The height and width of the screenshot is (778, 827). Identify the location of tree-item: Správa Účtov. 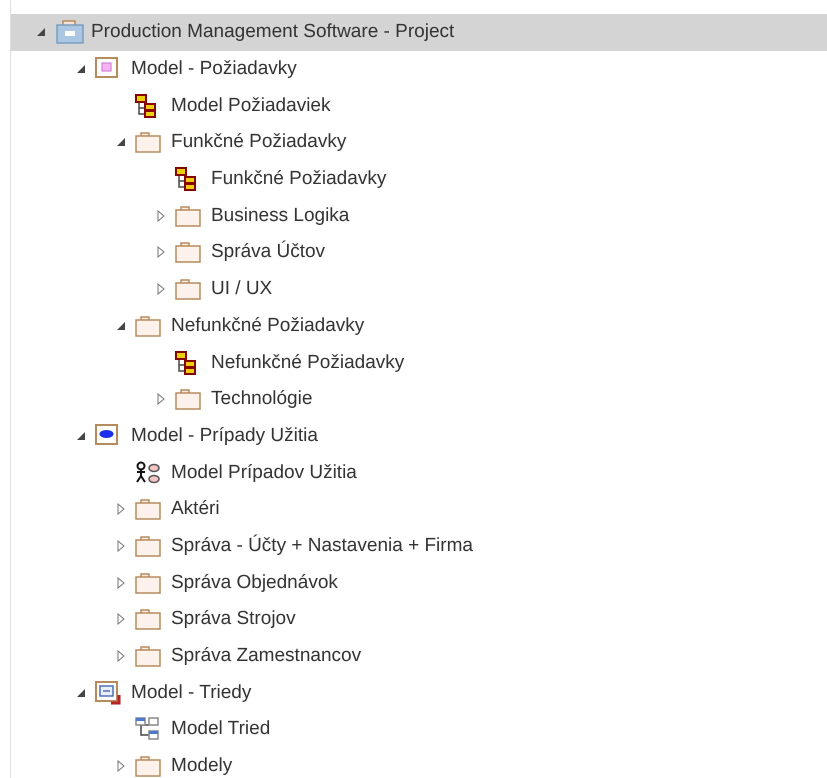
(268, 252).